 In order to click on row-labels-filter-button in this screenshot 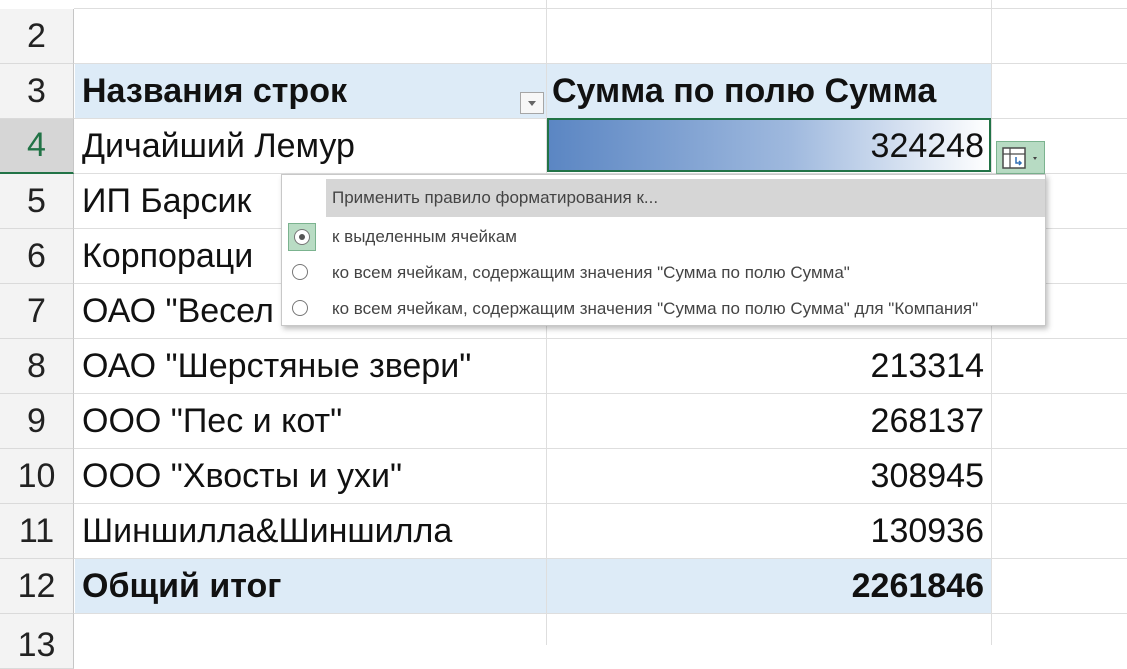, I will do `click(532, 103)`.